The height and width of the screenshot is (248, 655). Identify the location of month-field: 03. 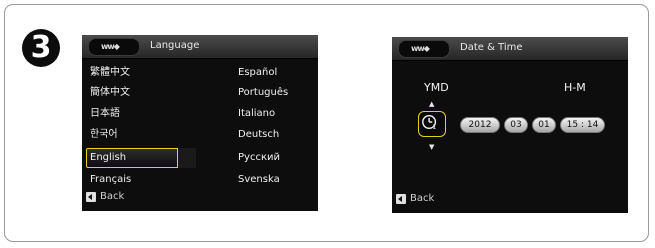
(516, 125).